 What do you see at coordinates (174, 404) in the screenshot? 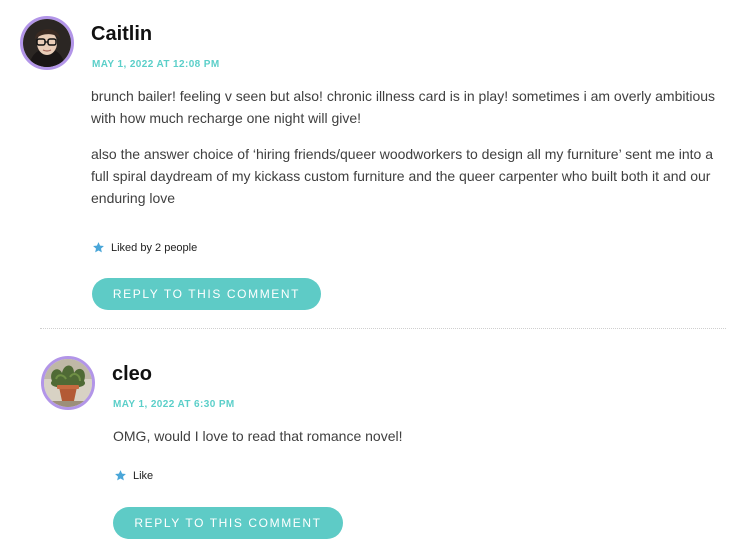
I see `comment-date: MAY 1, 2022 AT 6:30 PM` at bounding box center [174, 404].